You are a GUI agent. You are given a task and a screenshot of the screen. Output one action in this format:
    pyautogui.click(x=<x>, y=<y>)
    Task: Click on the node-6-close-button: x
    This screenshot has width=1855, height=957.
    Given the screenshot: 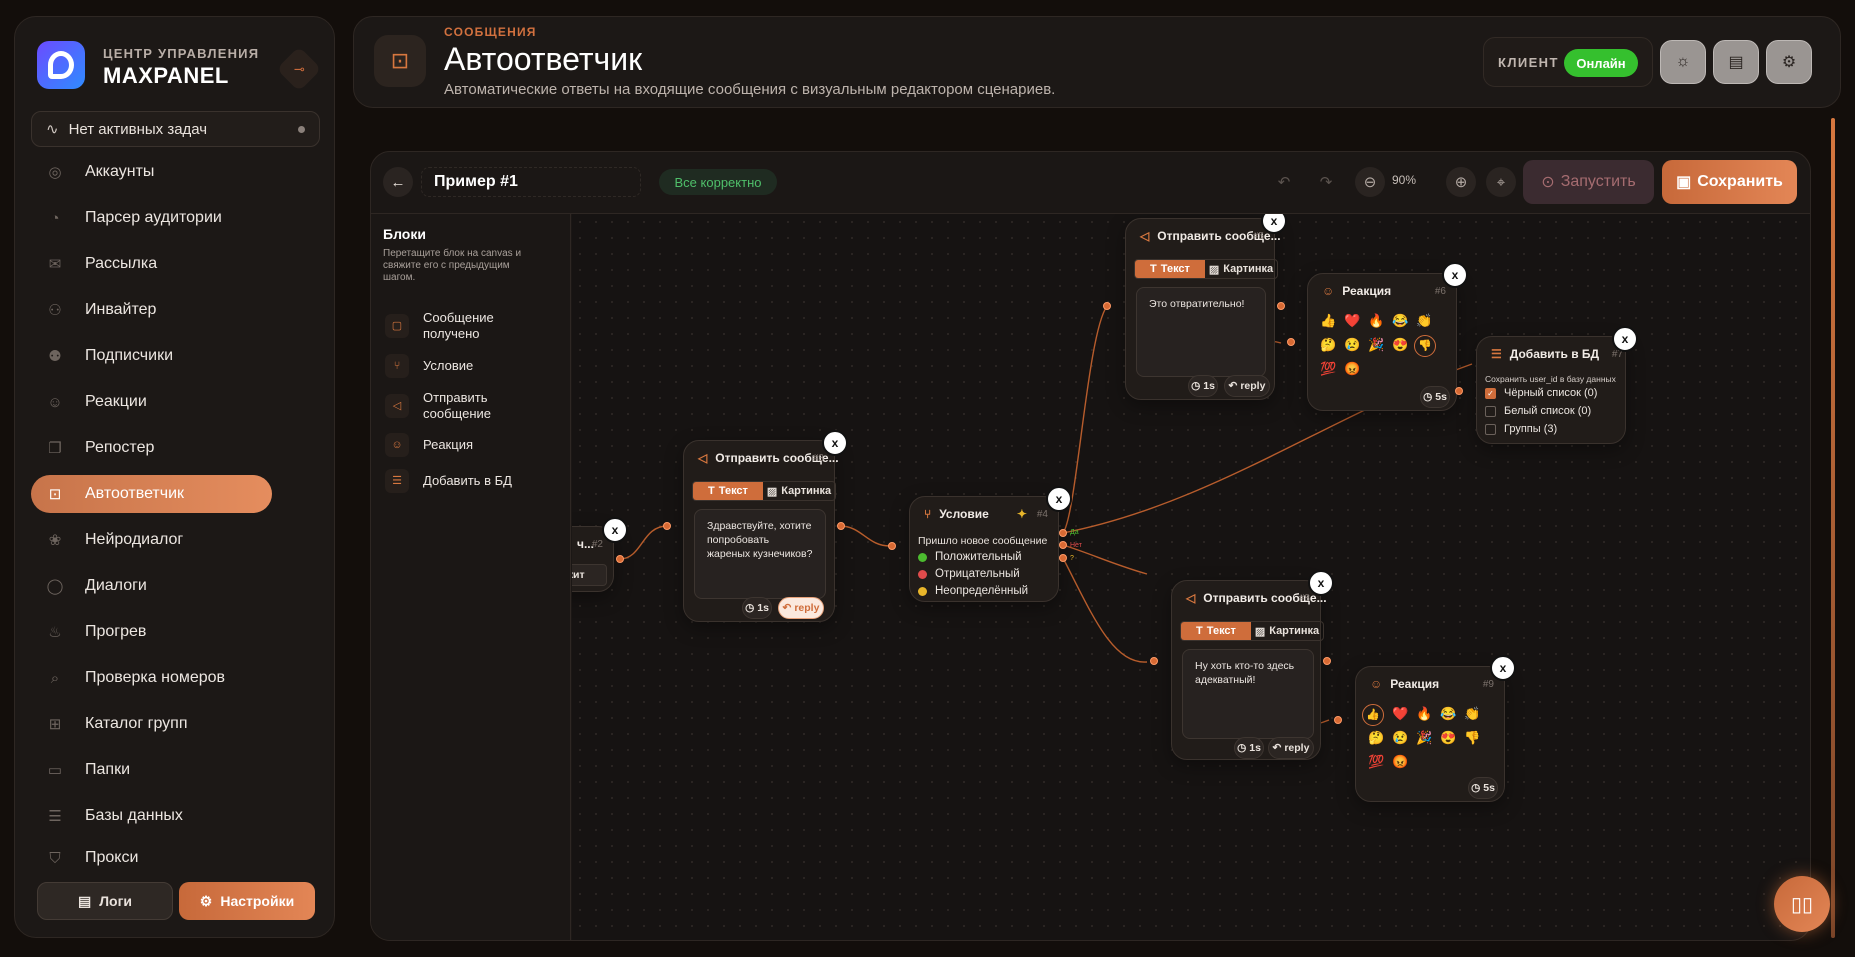 What is the action you would take?
    pyautogui.click(x=1455, y=275)
    